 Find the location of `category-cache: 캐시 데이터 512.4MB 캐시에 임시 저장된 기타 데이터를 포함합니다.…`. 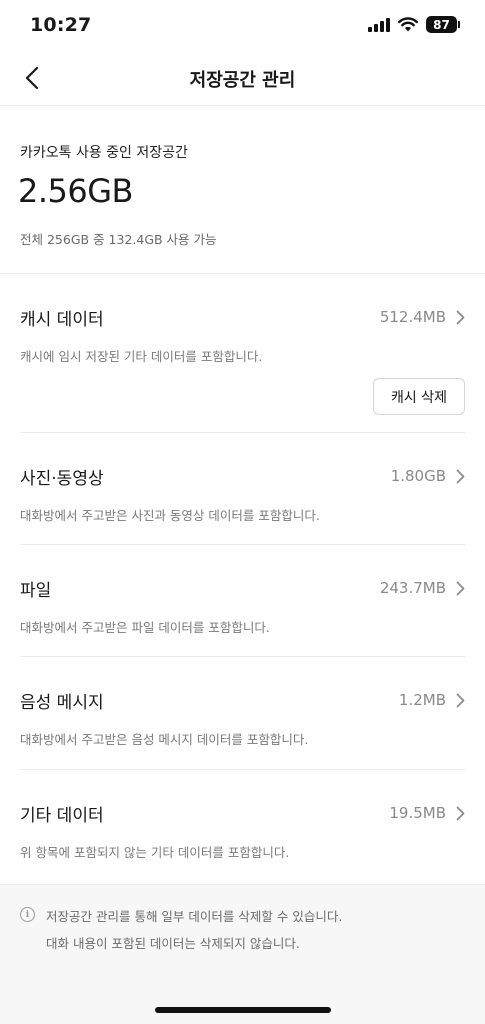

category-cache: 캐시 데이터 512.4MB 캐시에 임시 저장된 기타 데이터를 포함합니다.… is located at coordinates (242, 353).